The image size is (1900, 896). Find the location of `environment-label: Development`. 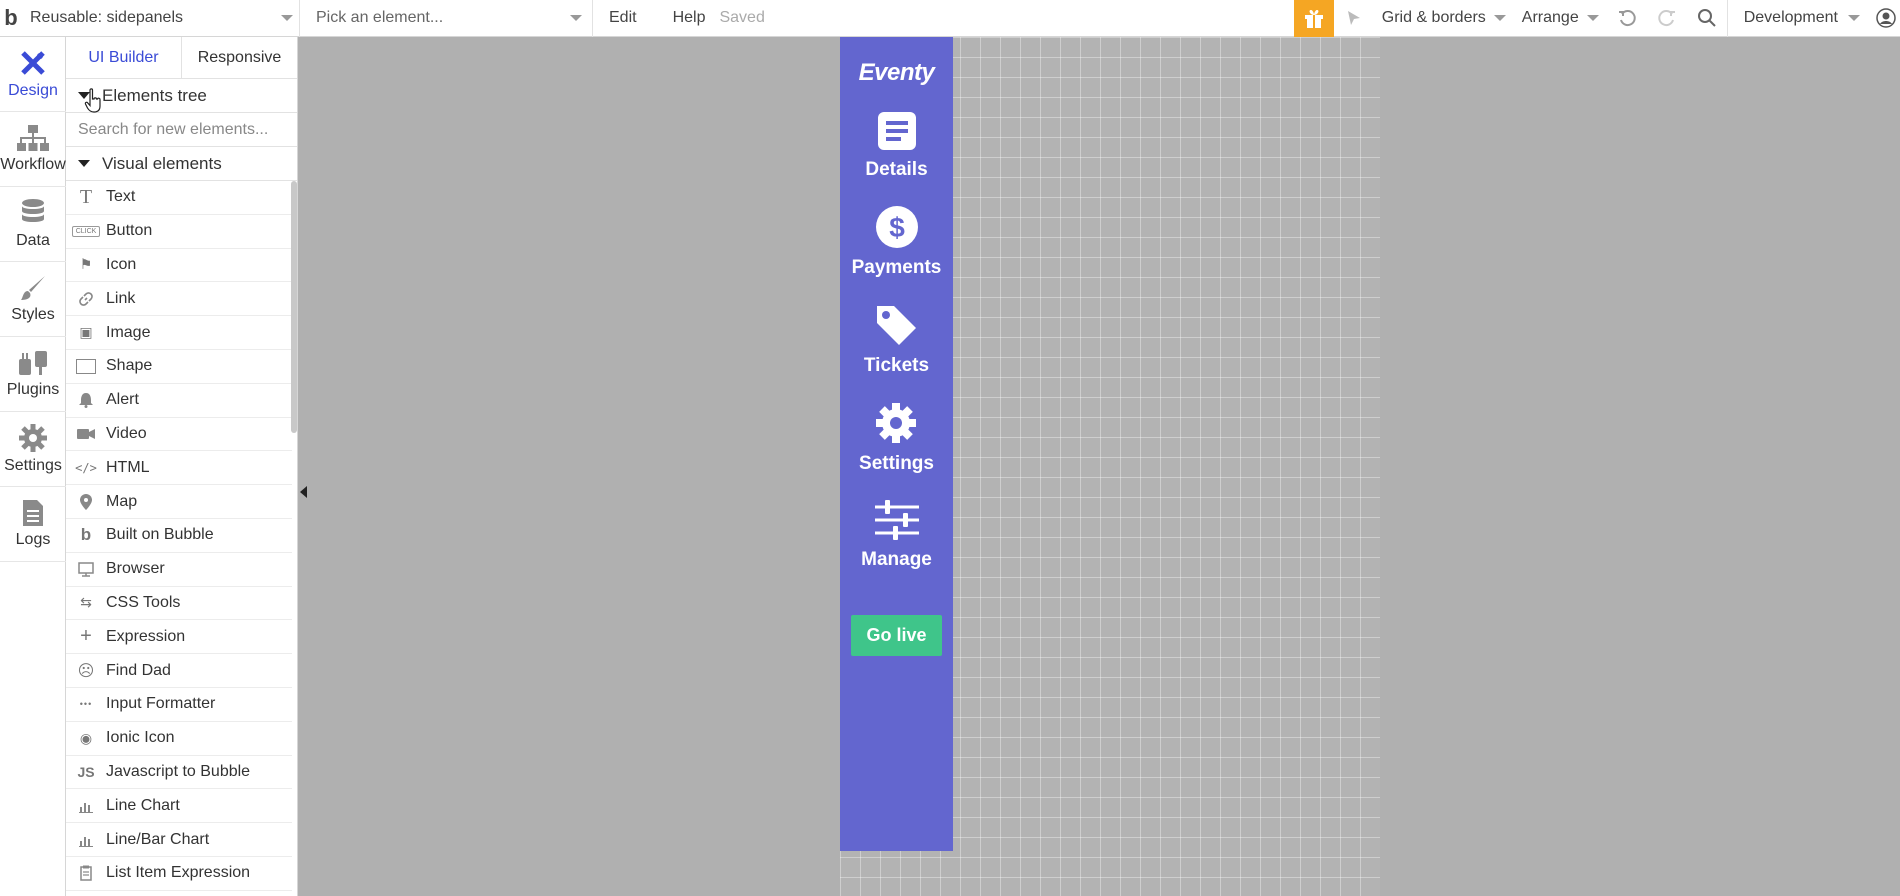

environment-label: Development is located at coordinates (1790, 17).